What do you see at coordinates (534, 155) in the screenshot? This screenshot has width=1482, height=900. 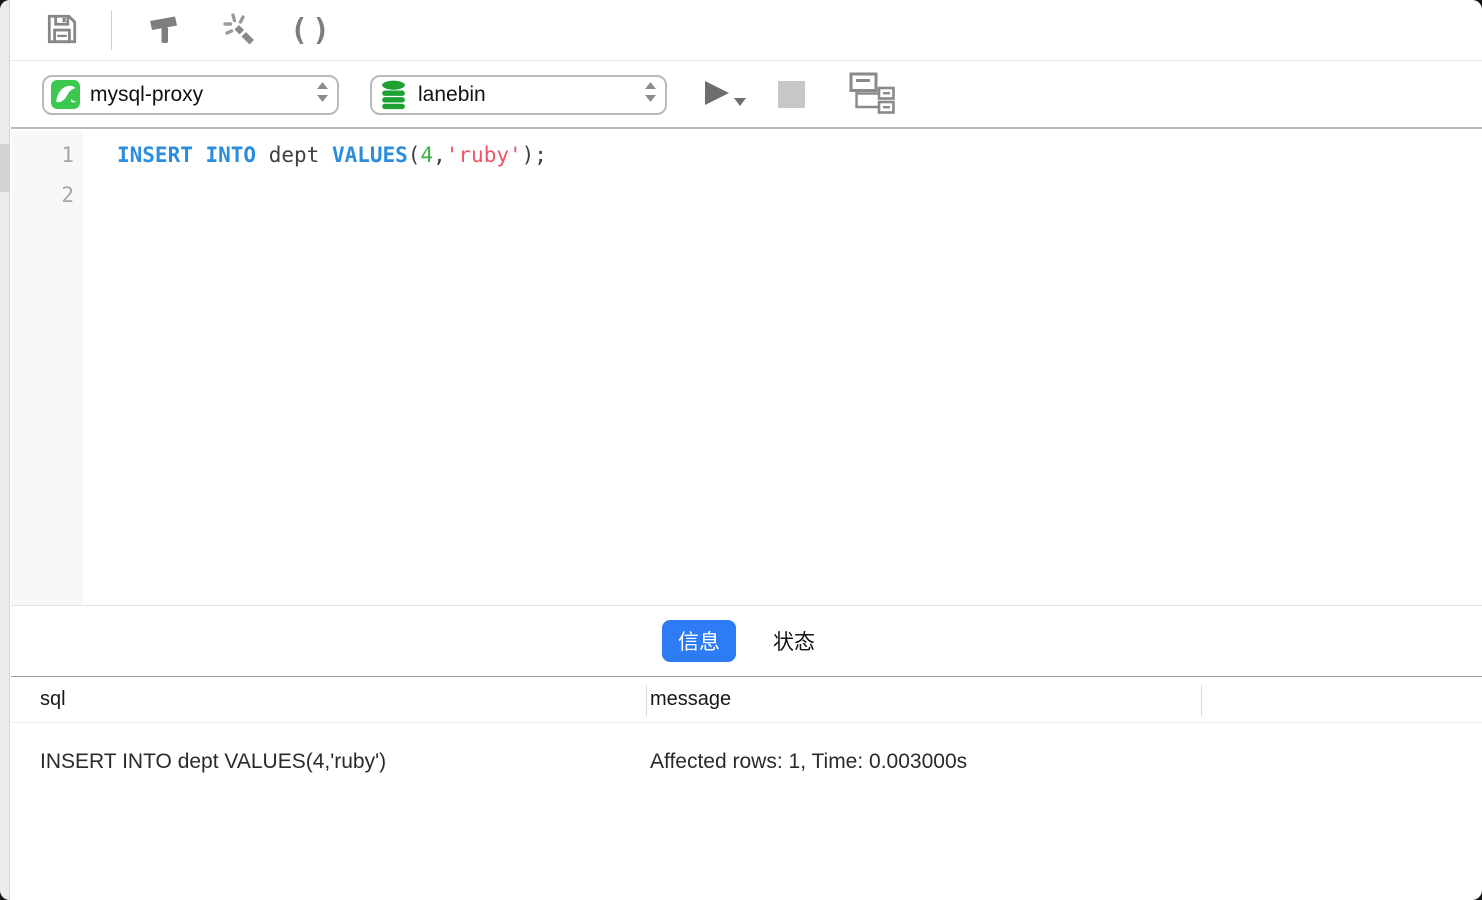 I see `sql-punct: );` at bounding box center [534, 155].